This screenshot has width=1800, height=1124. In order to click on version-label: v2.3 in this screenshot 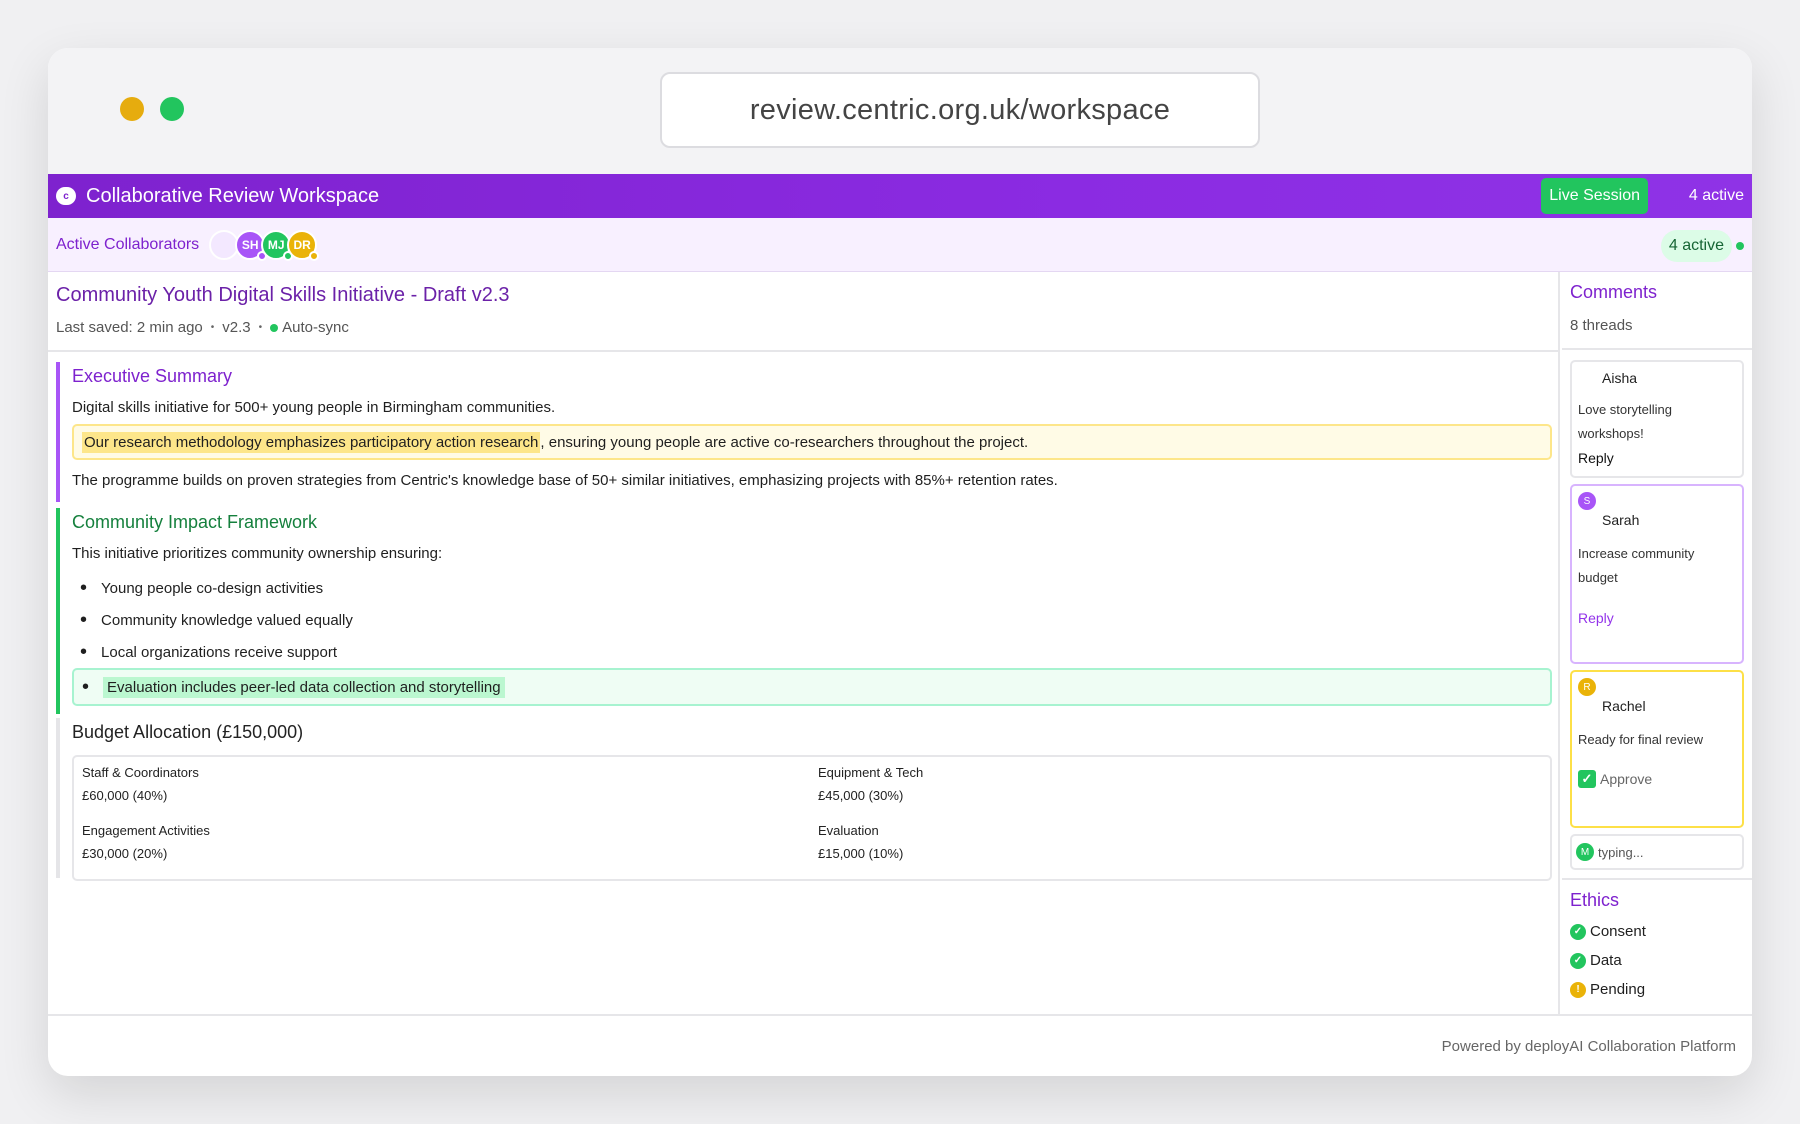, I will do `click(236, 327)`.